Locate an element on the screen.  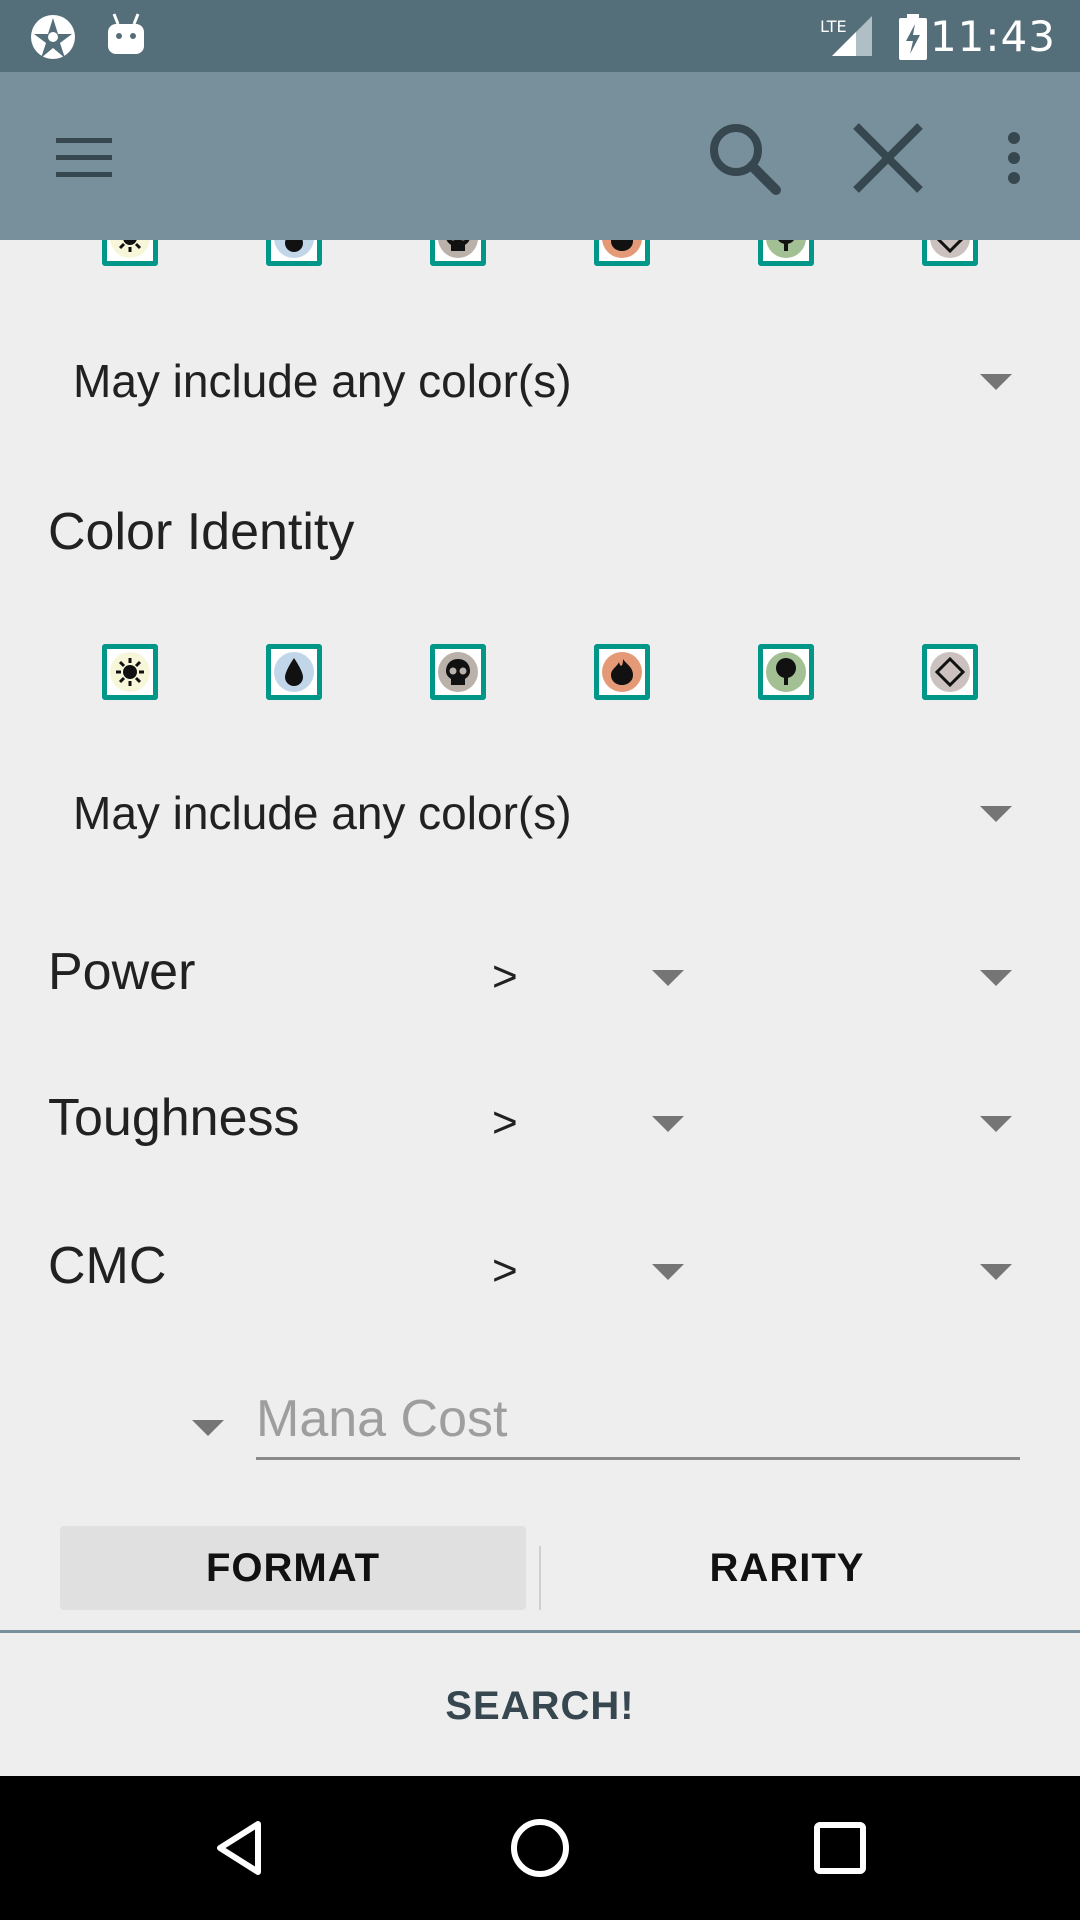
clock: 11:43 is located at coordinates (992, 36).